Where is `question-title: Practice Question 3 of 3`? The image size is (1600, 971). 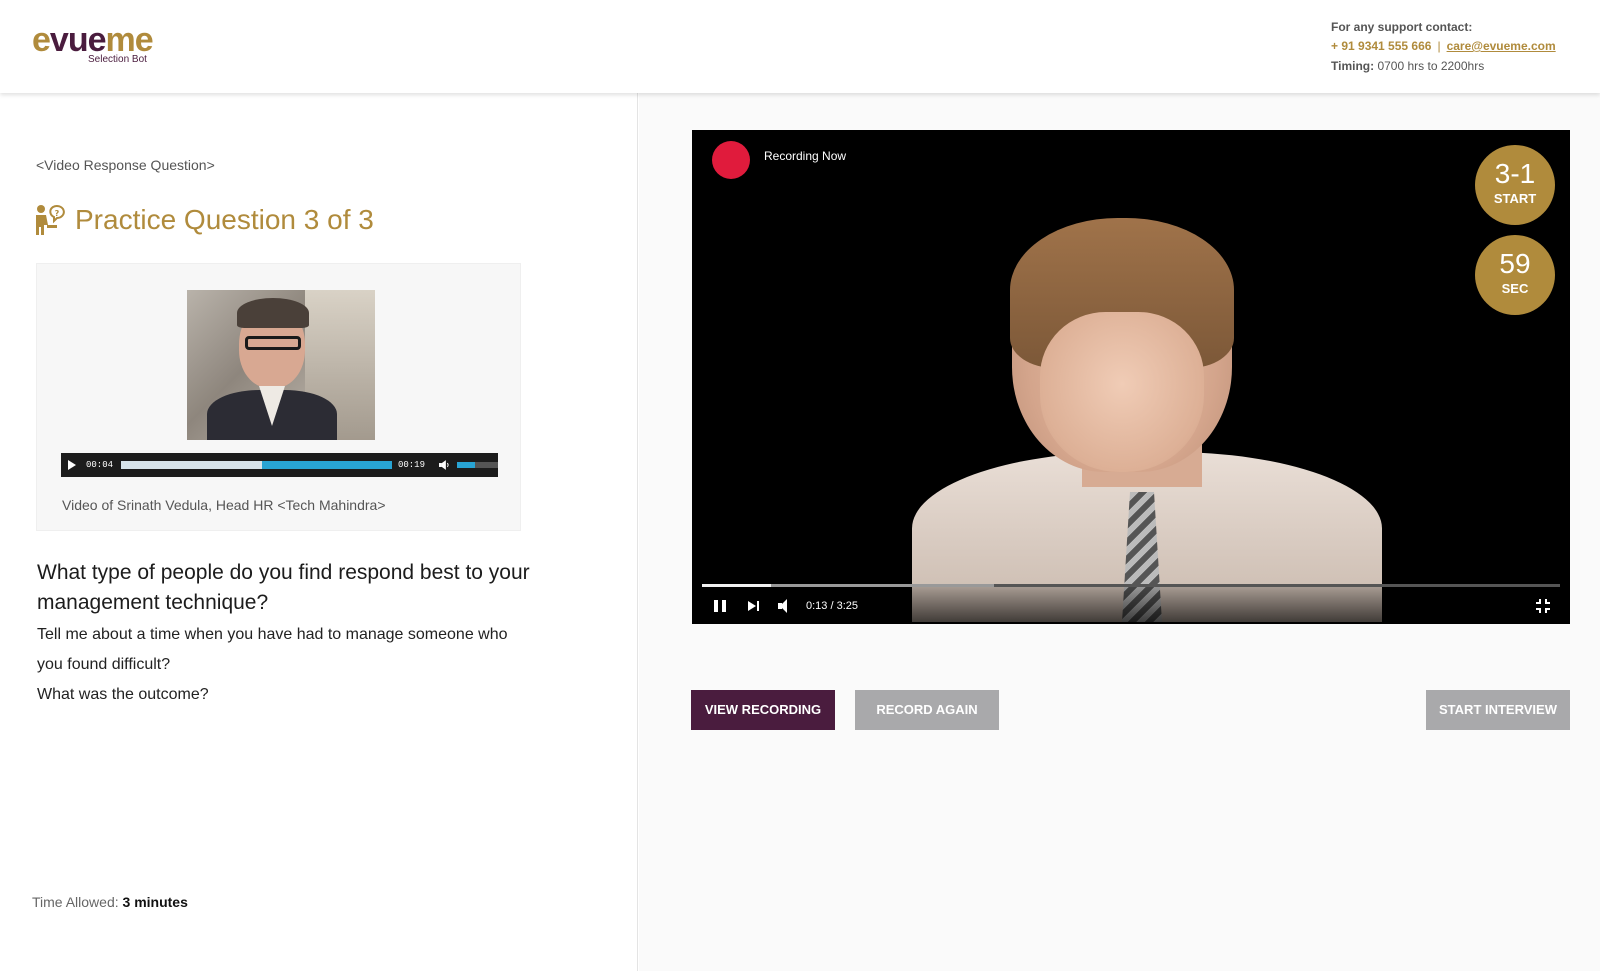 question-title: Practice Question 3 of 3 is located at coordinates (224, 219).